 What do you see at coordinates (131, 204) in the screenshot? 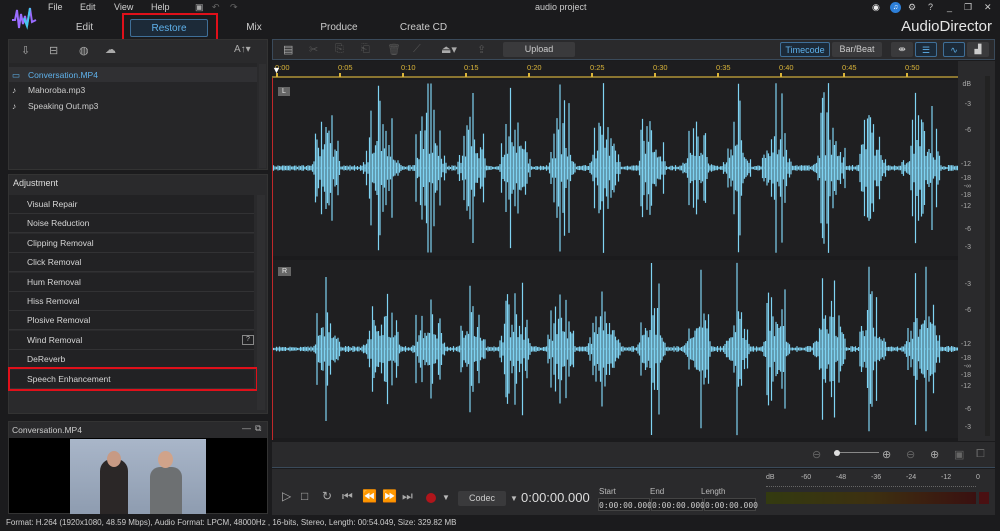
I see `adjustment-item: Visual Repair` at bounding box center [131, 204].